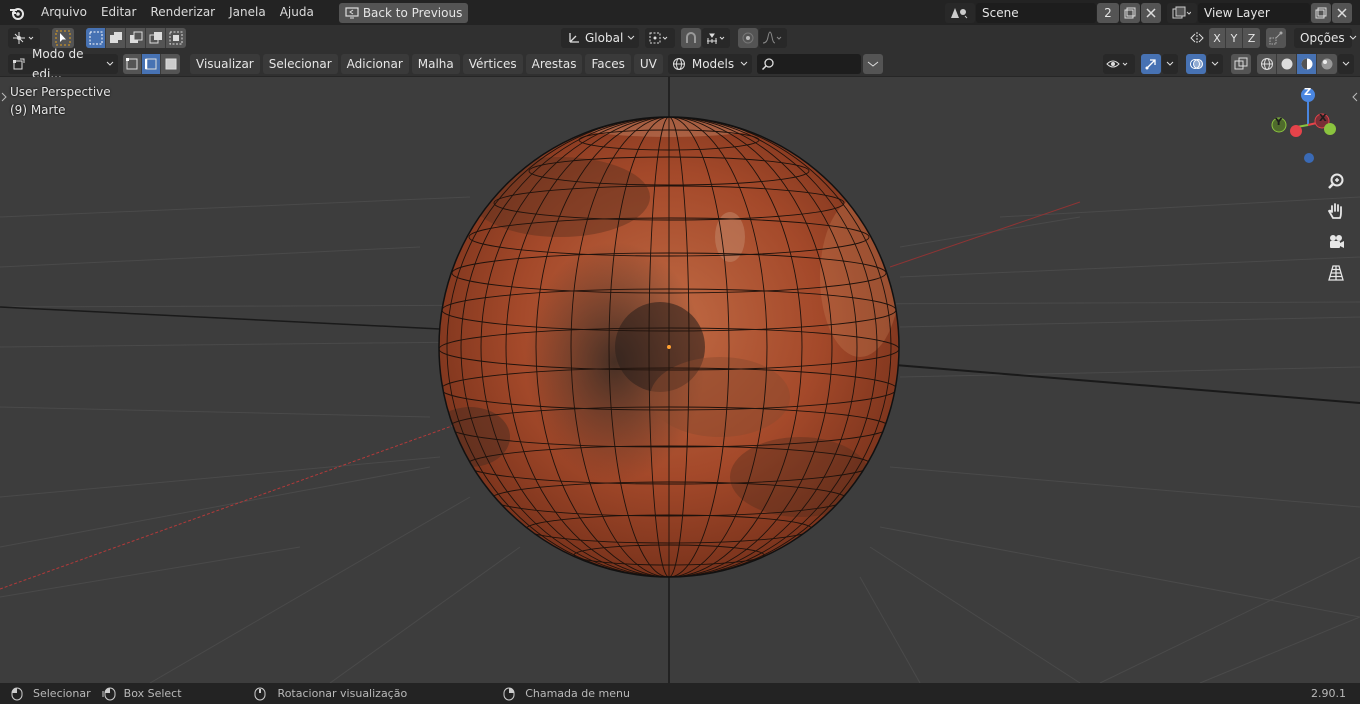 The width and height of the screenshot is (1360, 704). I want to click on view-layer-field: View Layer, so click(1254, 12).